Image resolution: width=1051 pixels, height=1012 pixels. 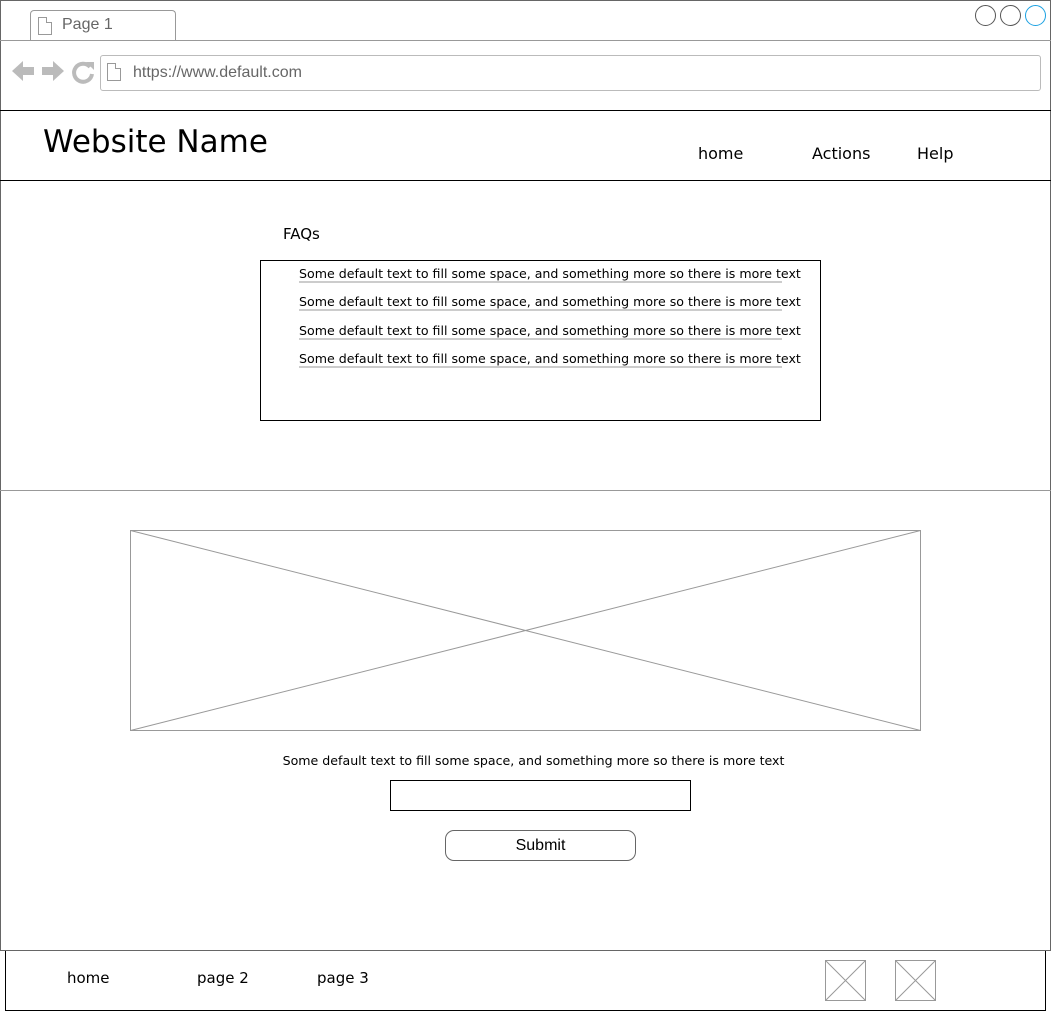 What do you see at coordinates (155, 142) in the screenshot?
I see `site-name: Website Name` at bounding box center [155, 142].